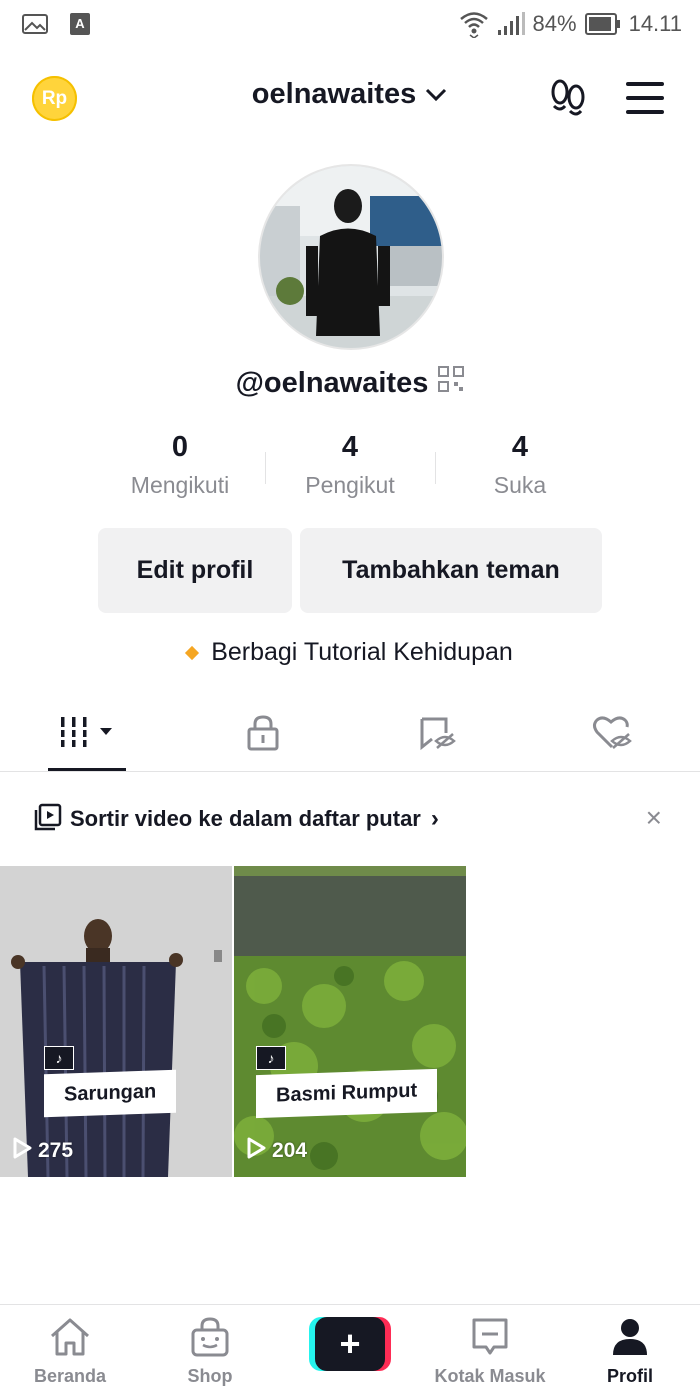  Describe the element at coordinates (436, 94) in the screenshot. I see `chevron-down-icon` at that location.